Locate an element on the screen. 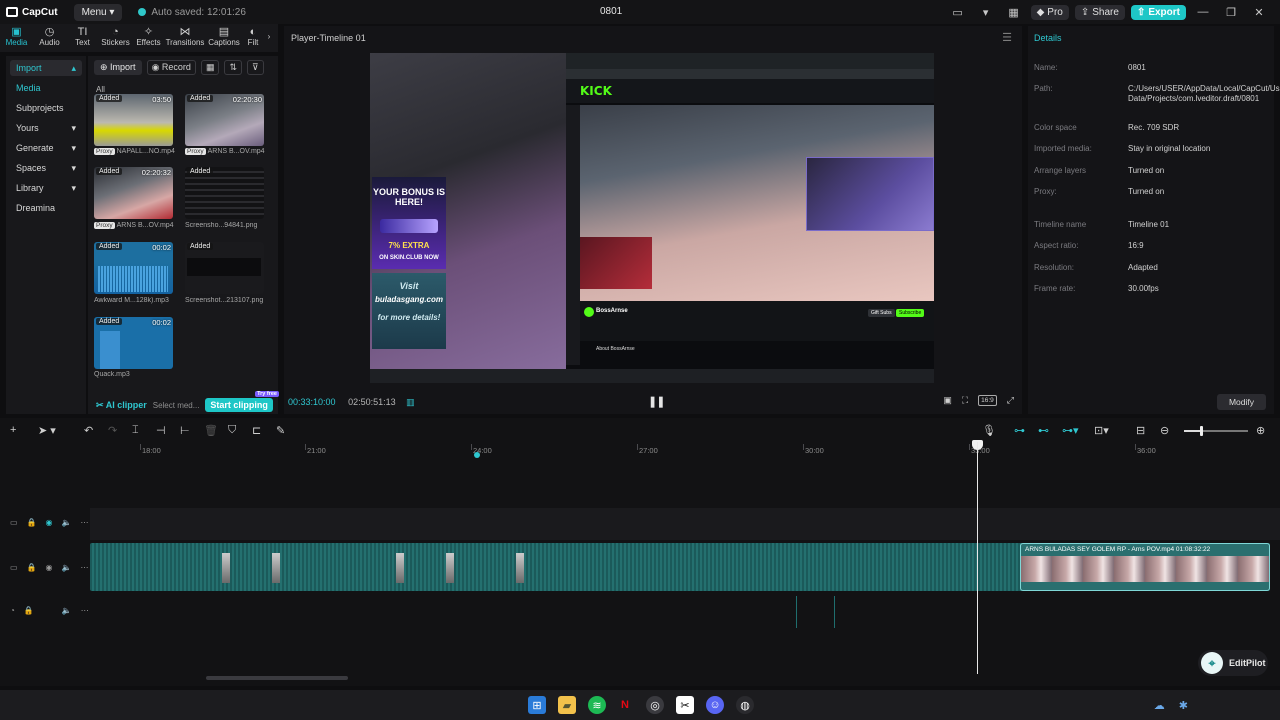 The image size is (1280, 720). tab-filters: ◐ Filt is located at coordinates (253, 38).